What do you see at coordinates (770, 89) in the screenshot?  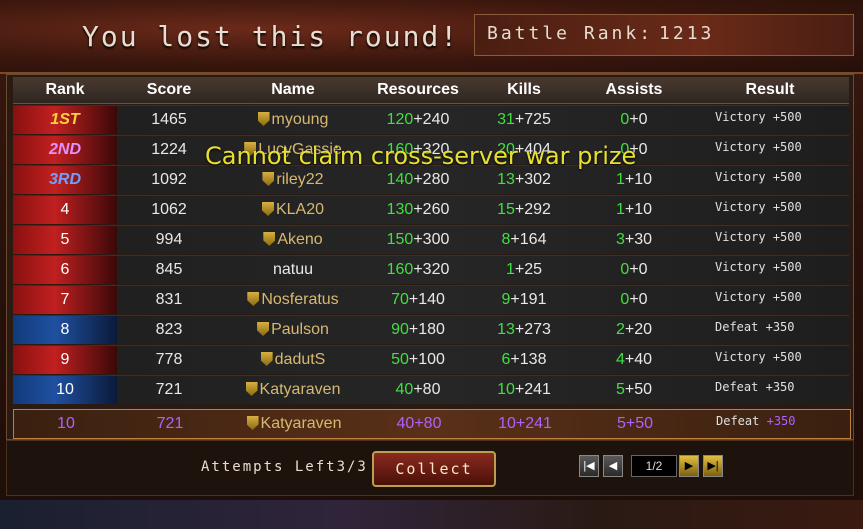 I see `col-result: Result` at bounding box center [770, 89].